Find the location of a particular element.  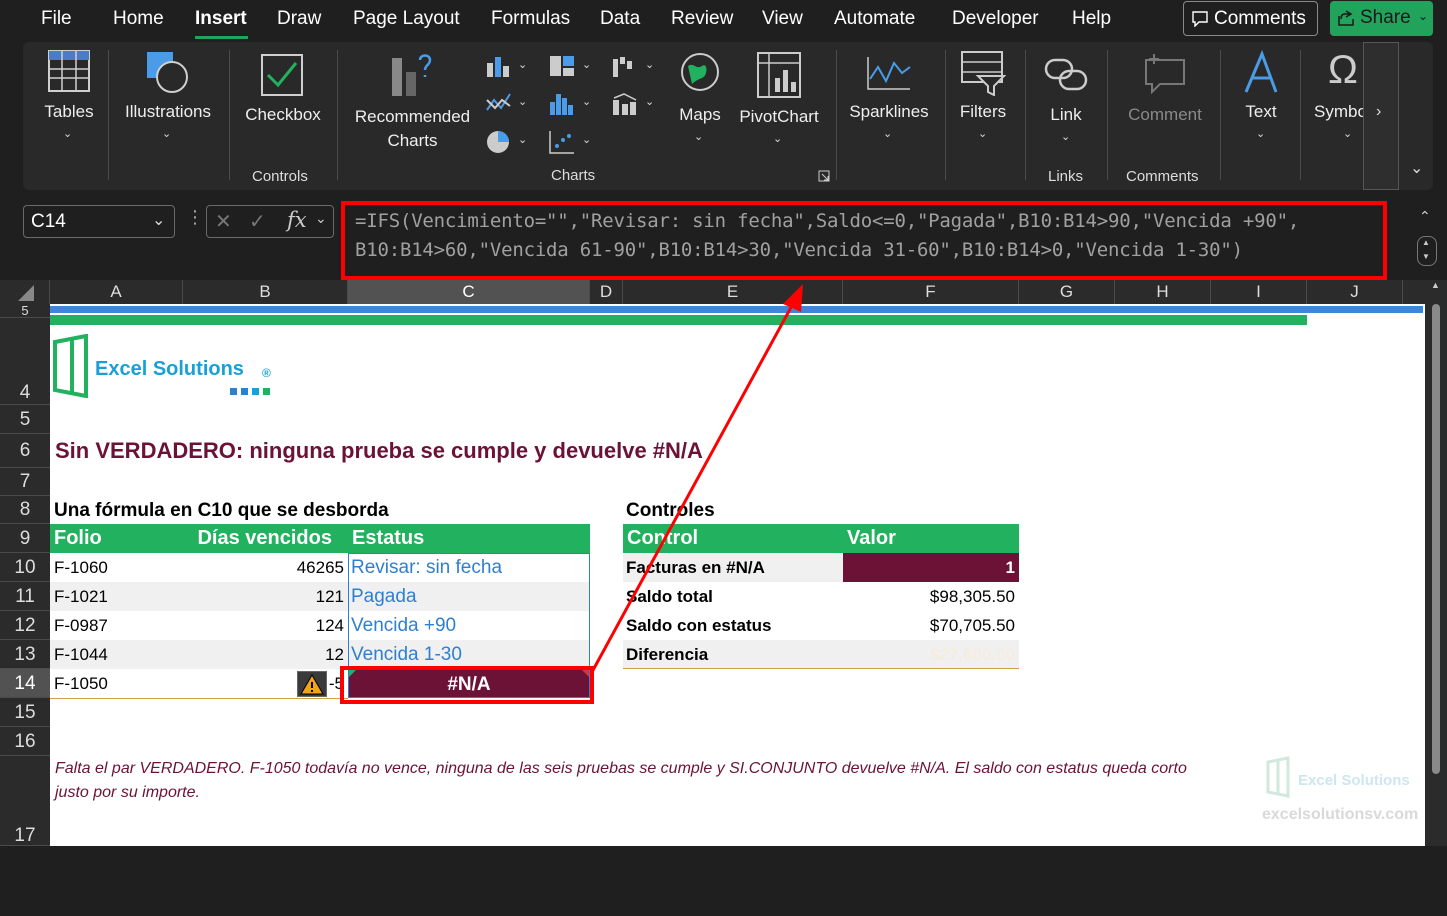

symbols-button: Symbols is located at coordinates (1339, 112).